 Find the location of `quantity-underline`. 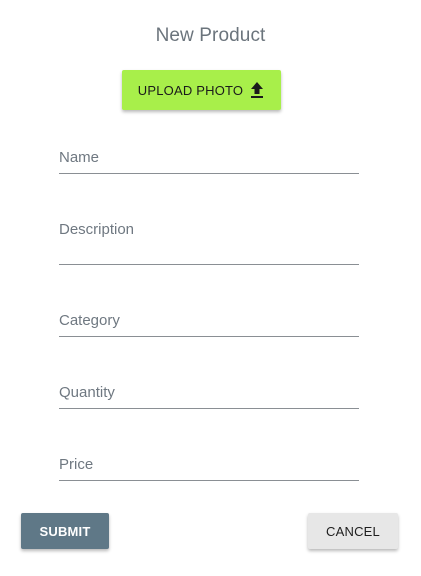

quantity-underline is located at coordinates (209, 408).